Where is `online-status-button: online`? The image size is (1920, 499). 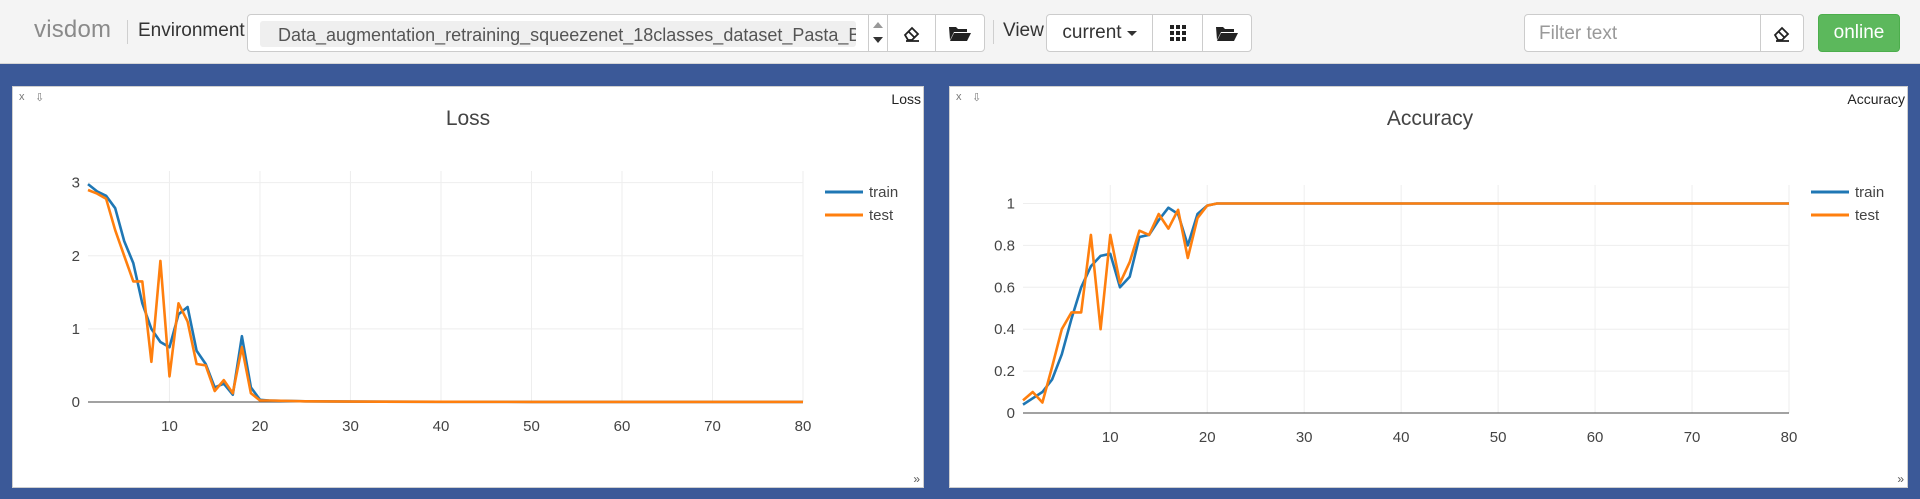
online-status-button: online is located at coordinates (1859, 33).